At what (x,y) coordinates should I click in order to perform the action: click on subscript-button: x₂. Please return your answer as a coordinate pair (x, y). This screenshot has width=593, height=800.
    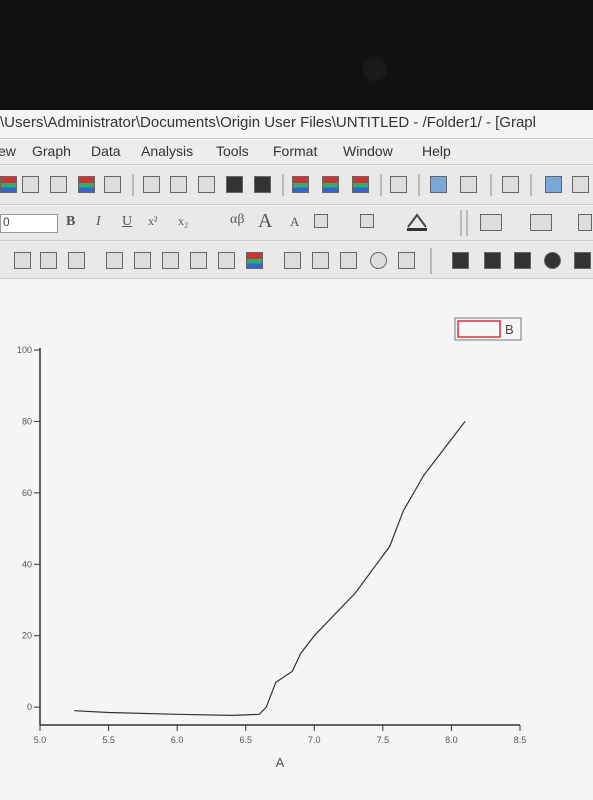
    Looking at the image, I should click on (183, 221).